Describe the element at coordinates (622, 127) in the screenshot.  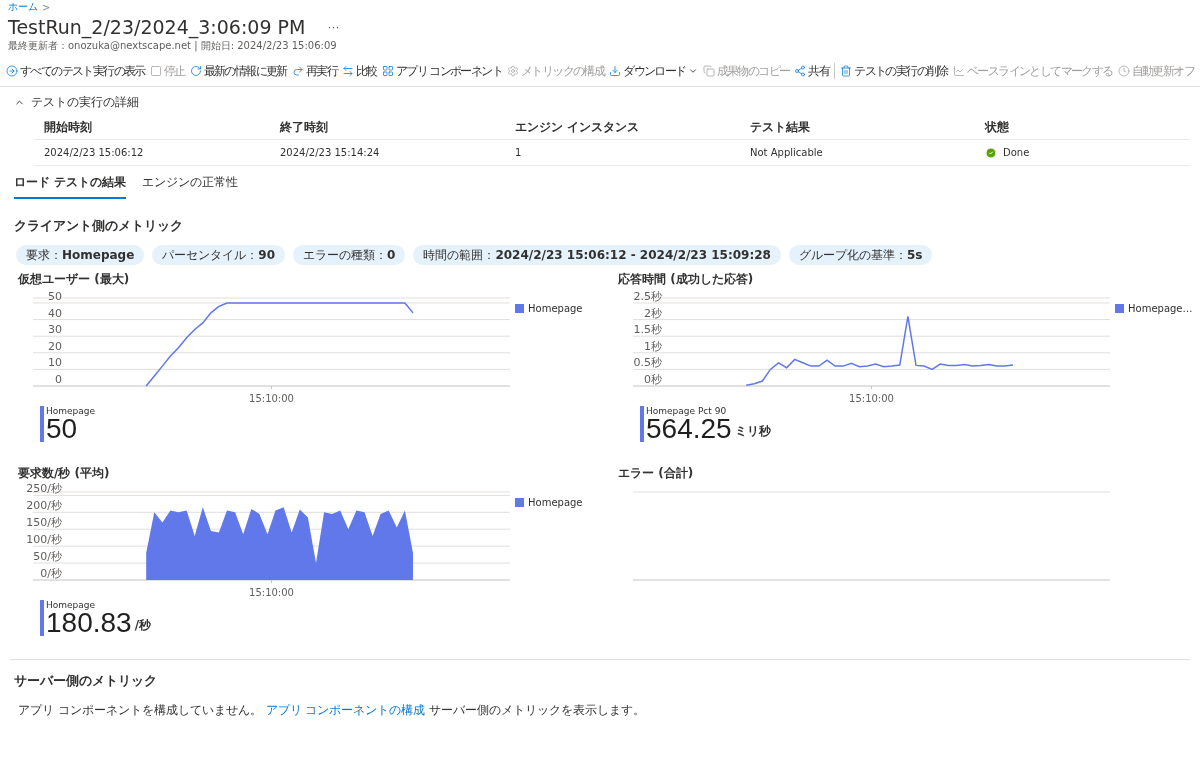
I see `column-header: エンジン インスタンス` at that location.